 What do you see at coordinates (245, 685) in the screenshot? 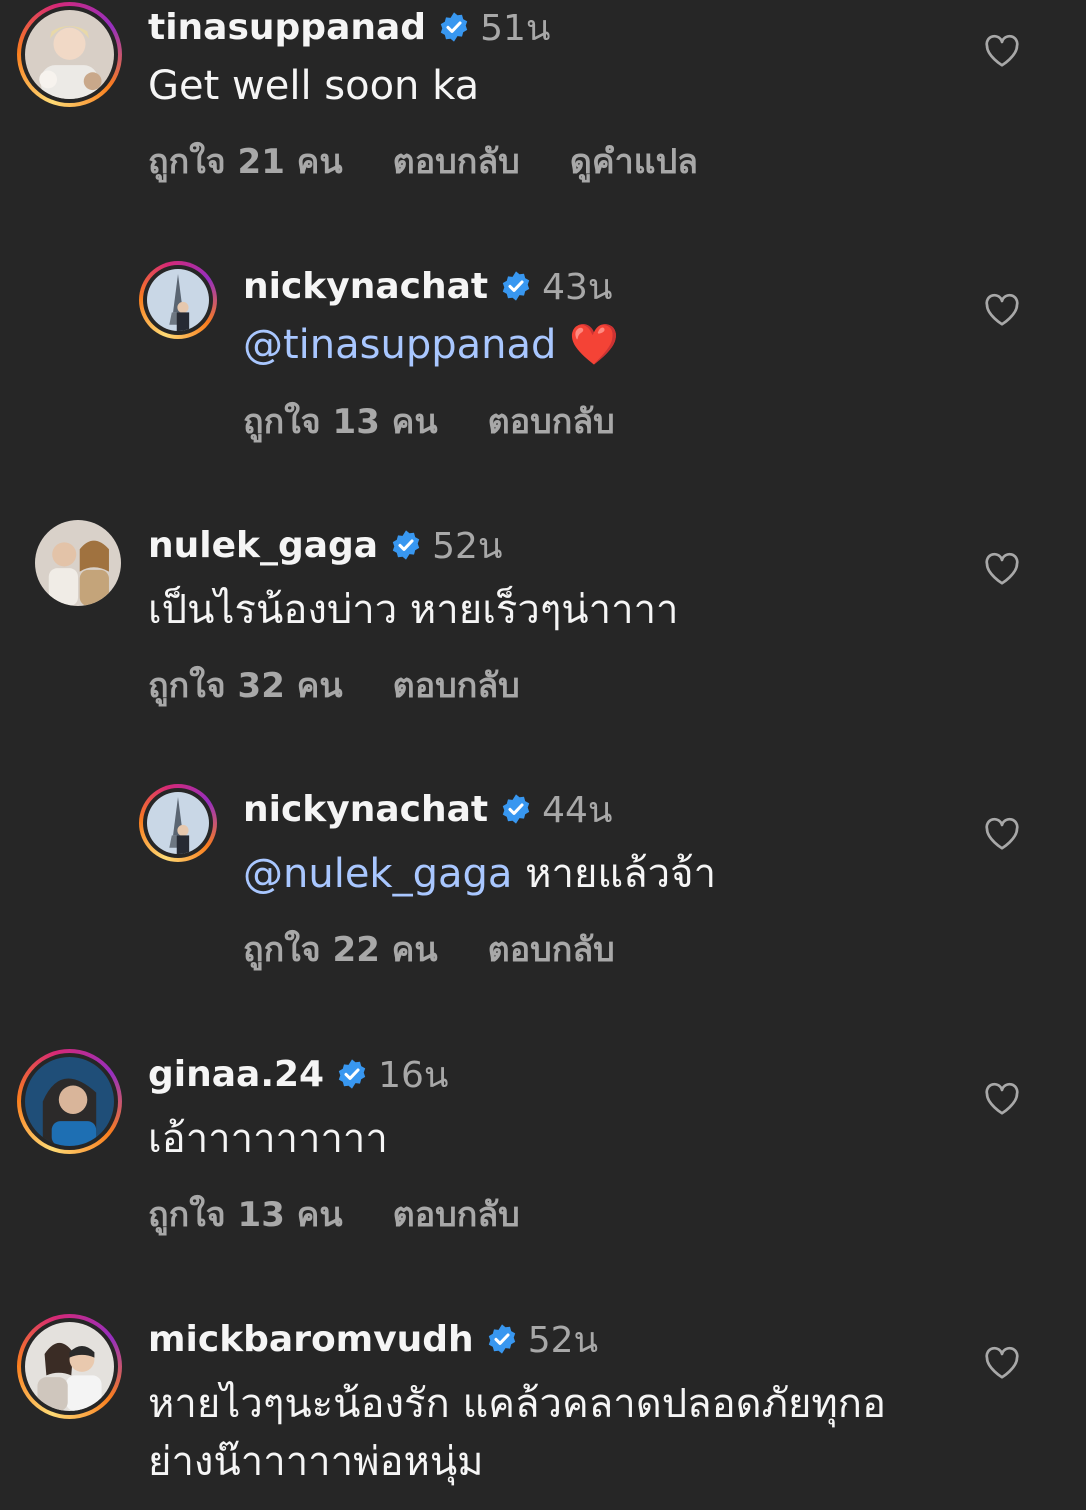
I see `likes-count: ถูกใจ 32 คน` at bounding box center [245, 685].